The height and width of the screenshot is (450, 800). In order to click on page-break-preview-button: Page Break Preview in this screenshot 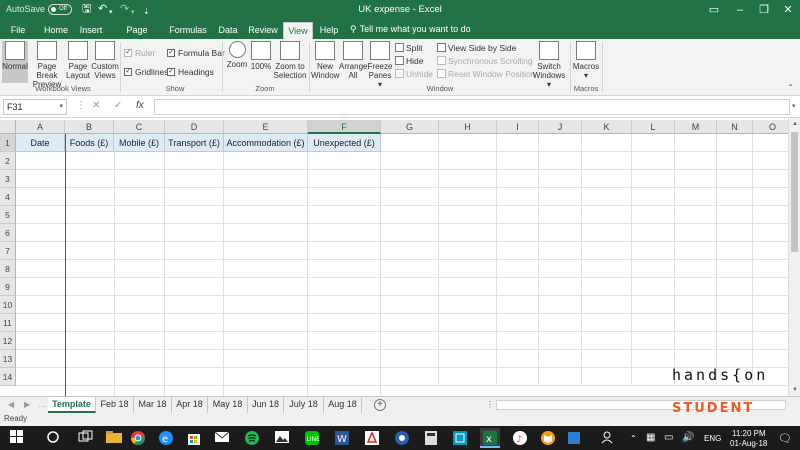, I will do `click(47, 65)`.